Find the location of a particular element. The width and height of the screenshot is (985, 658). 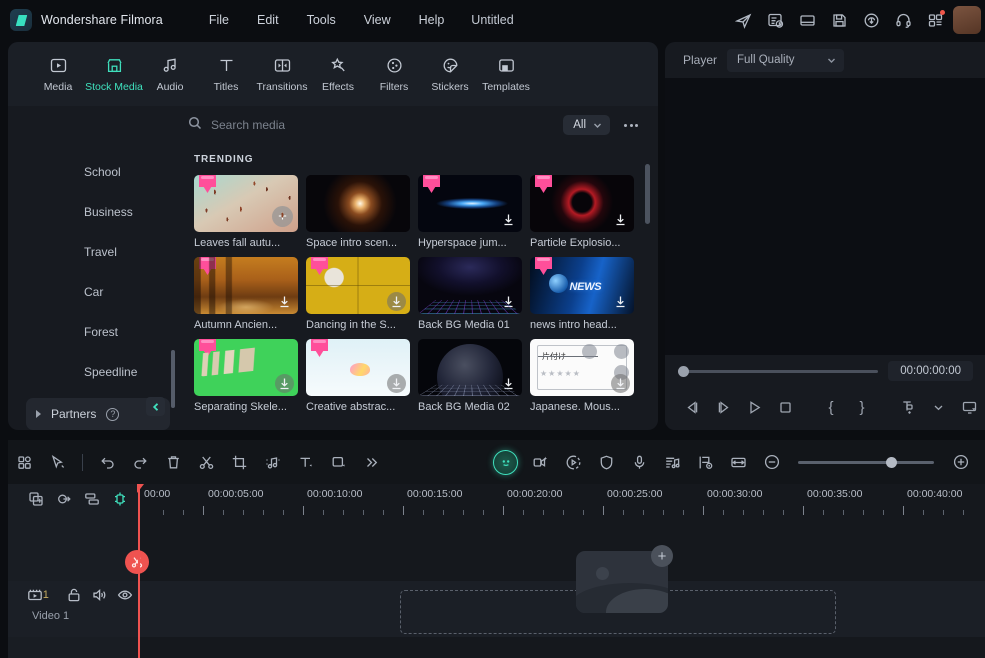

sidebar-scrollbar is located at coordinates (173, 379).